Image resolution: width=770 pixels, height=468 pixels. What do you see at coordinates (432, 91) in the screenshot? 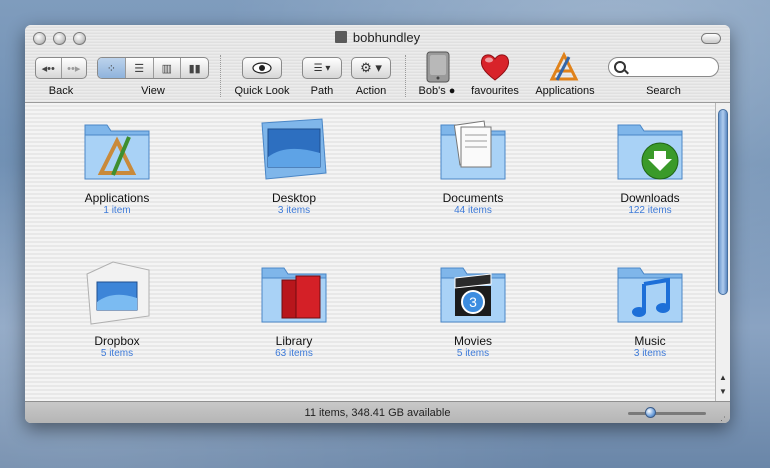
I see `disk-label-text: Bob's` at bounding box center [432, 91].